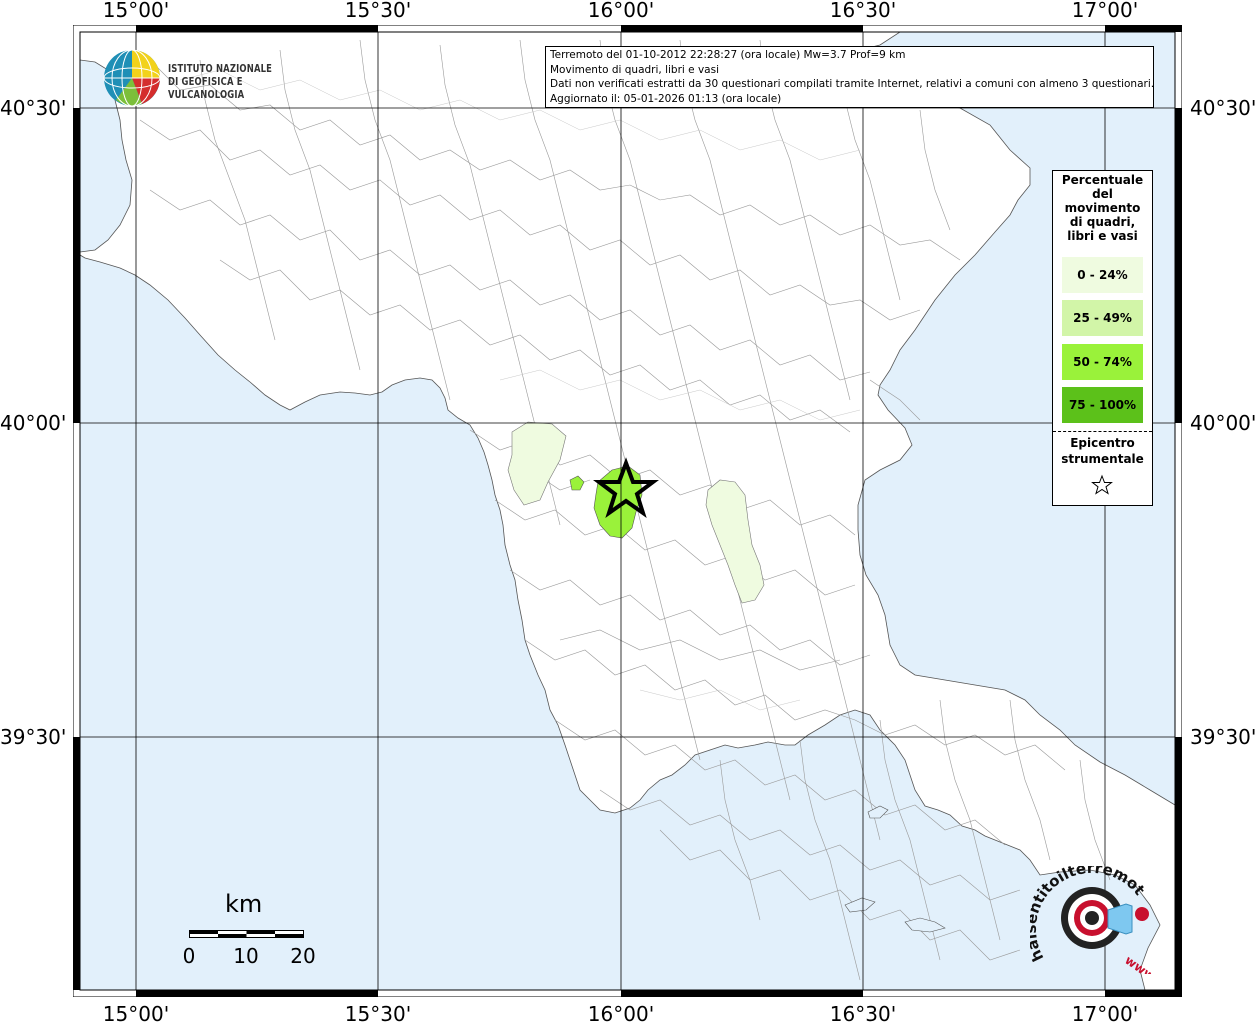 The image size is (1255, 1026). I want to click on scale-label: 10, so click(246, 956).